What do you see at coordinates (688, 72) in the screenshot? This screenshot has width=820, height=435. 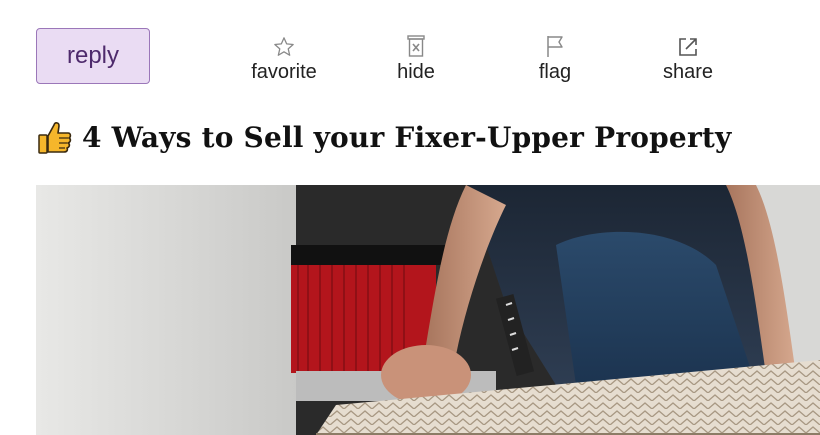 I see `share-label: share` at bounding box center [688, 72].